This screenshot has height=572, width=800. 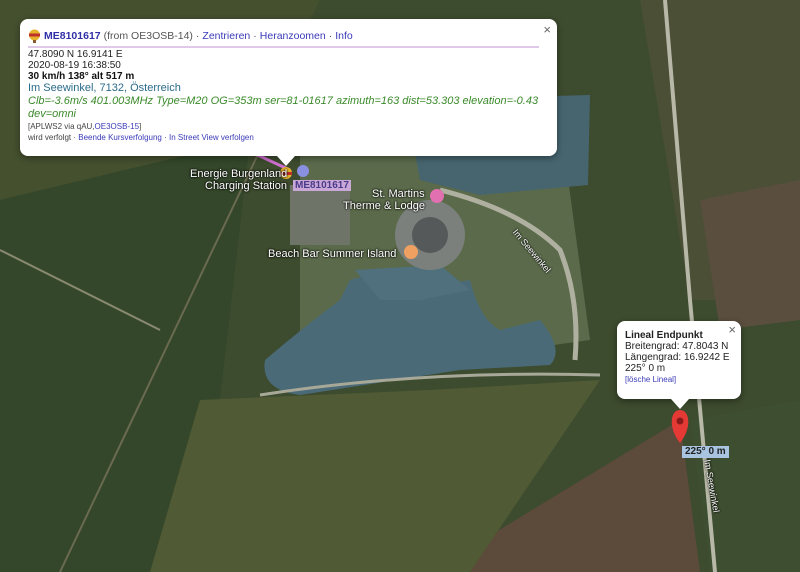 What do you see at coordinates (293, 36) in the screenshot?
I see `zoom-in-link: Heranzoomen` at bounding box center [293, 36].